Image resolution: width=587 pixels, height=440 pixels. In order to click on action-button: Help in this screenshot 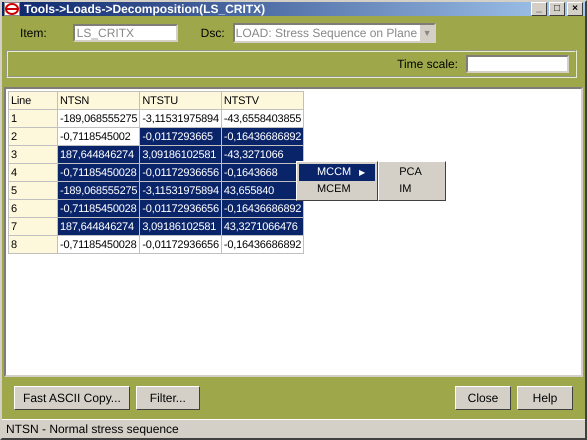, I will do `click(545, 398)`.